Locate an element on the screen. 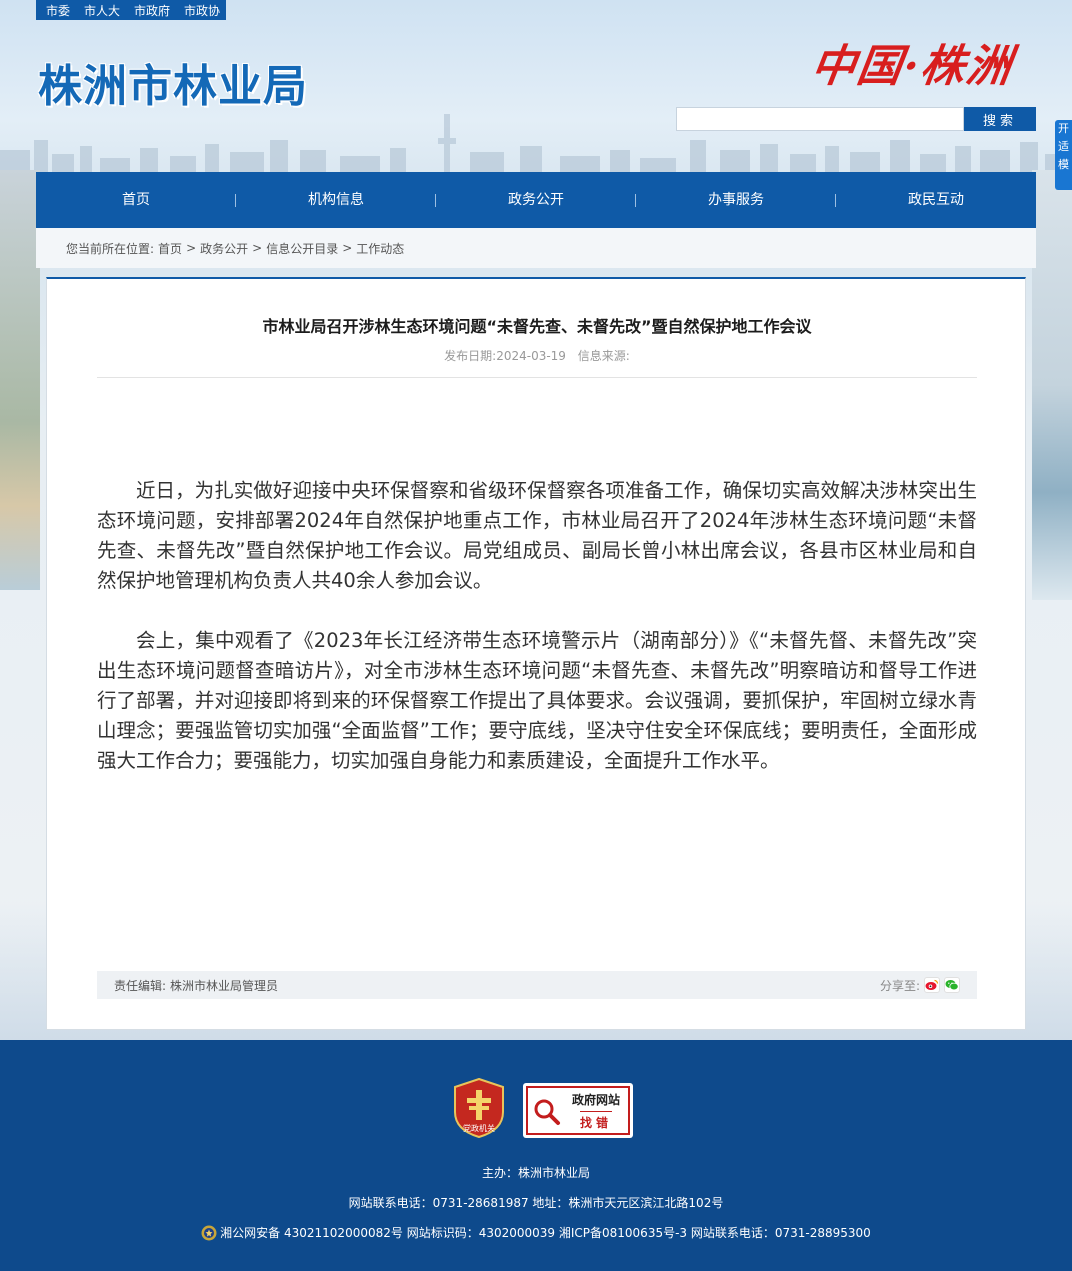  publish-date: 2024-03-19 is located at coordinates (531, 356).